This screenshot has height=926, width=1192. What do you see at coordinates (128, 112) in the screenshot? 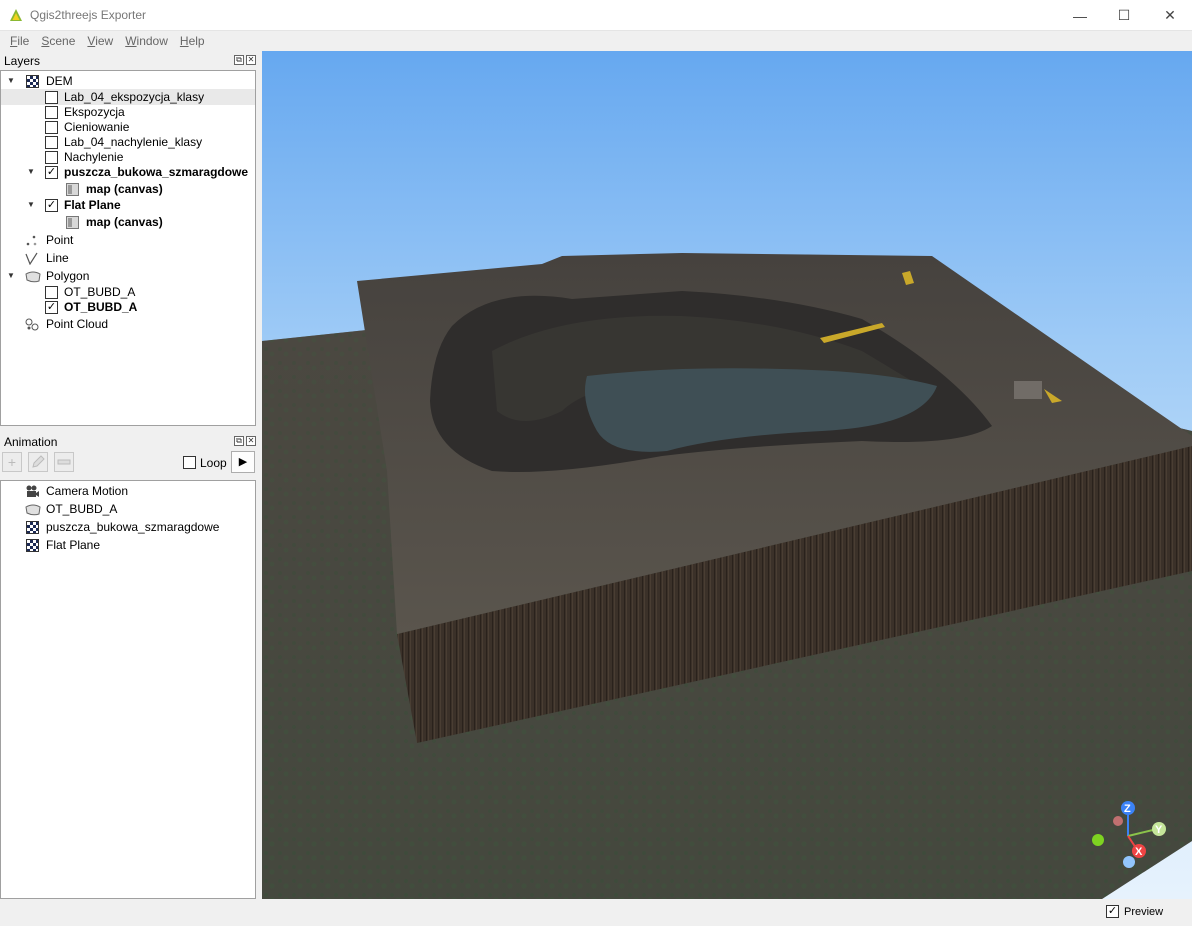
I see `tree-item-layer: Ekspozycja` at bounding box center [128, 112].